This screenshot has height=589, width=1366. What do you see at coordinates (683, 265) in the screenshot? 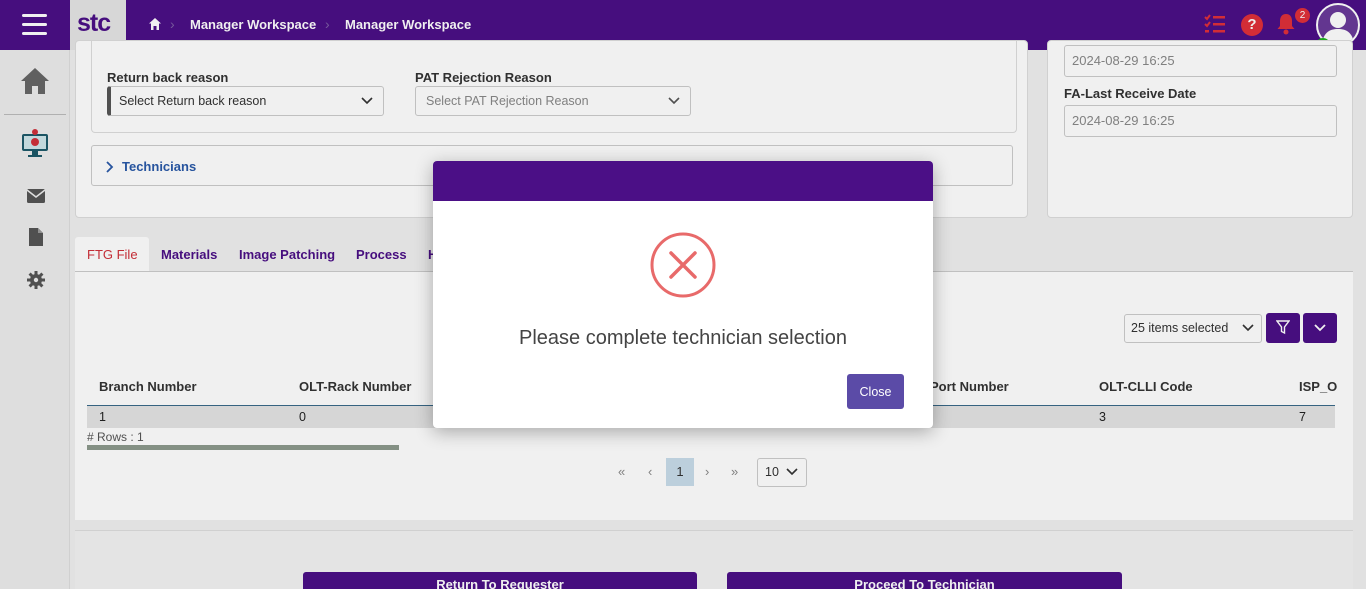
I see `error-icon` at bounding box center [683, 265].